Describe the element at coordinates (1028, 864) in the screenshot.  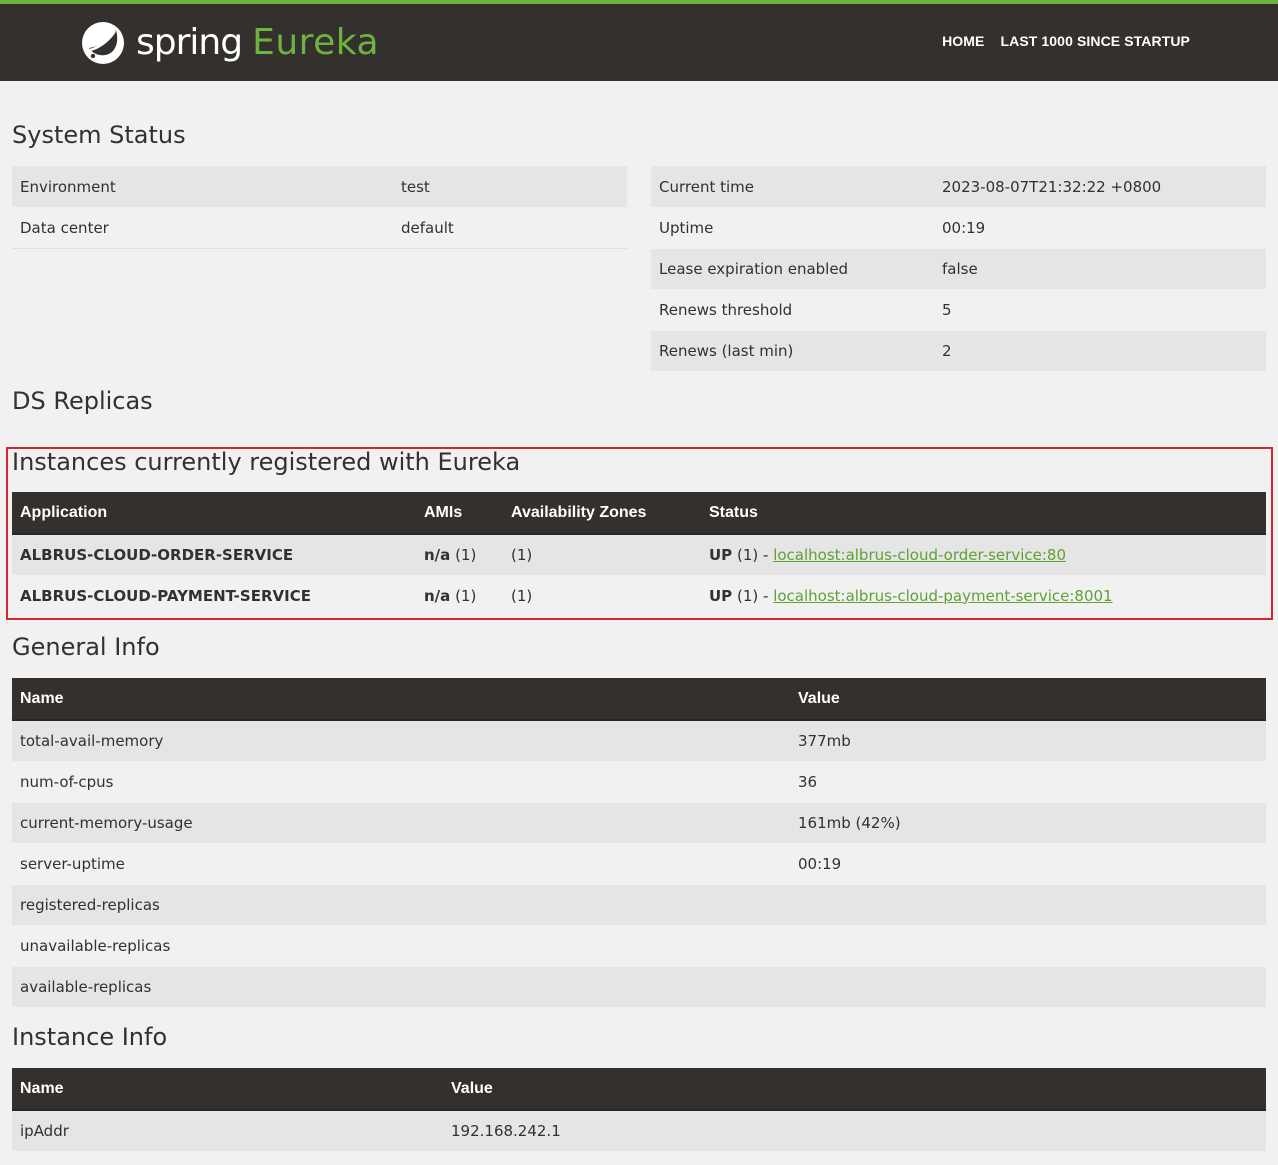
I see `info-value: 00:19` at that location.